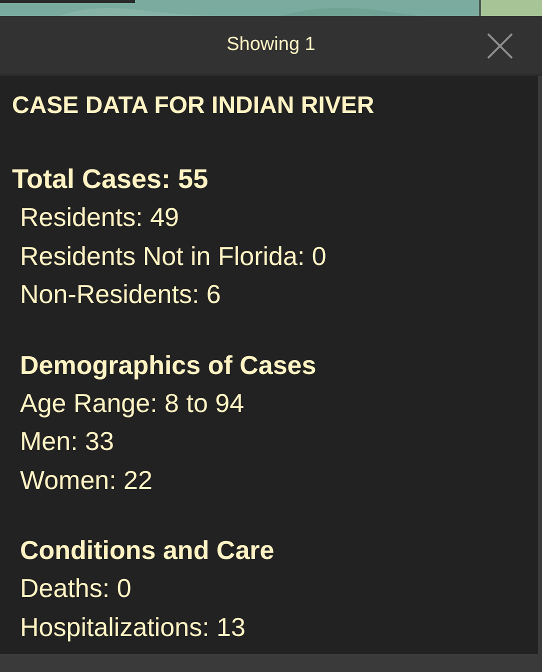 This screenshot has width=542, height=672. I want to click on close-button, so click(500, 46).